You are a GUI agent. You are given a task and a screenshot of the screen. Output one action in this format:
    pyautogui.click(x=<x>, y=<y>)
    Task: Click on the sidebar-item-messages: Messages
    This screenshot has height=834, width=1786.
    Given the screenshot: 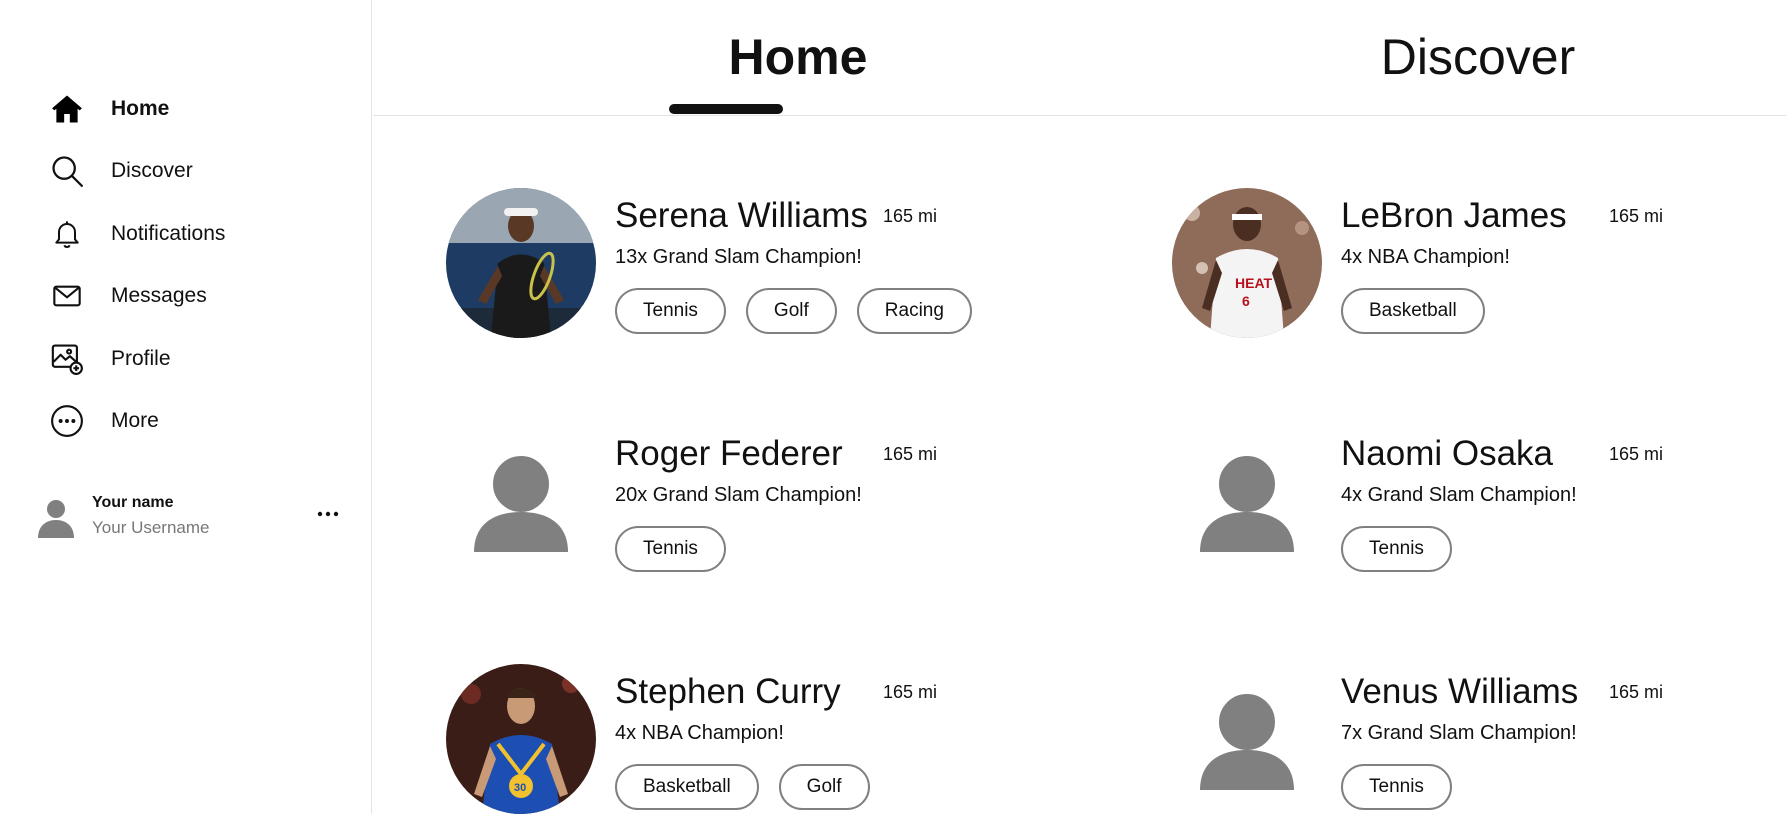 What is the action you would take?
    pyautogui.click(x=127, y=296)
    